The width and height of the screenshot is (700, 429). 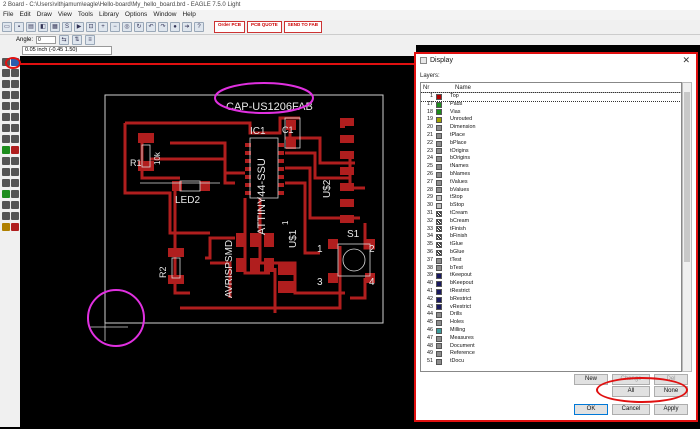 What do you see at coordinates (431, 87) in the screenshot?
I see `column-nr: Nr` at bounding box center [431, 87].